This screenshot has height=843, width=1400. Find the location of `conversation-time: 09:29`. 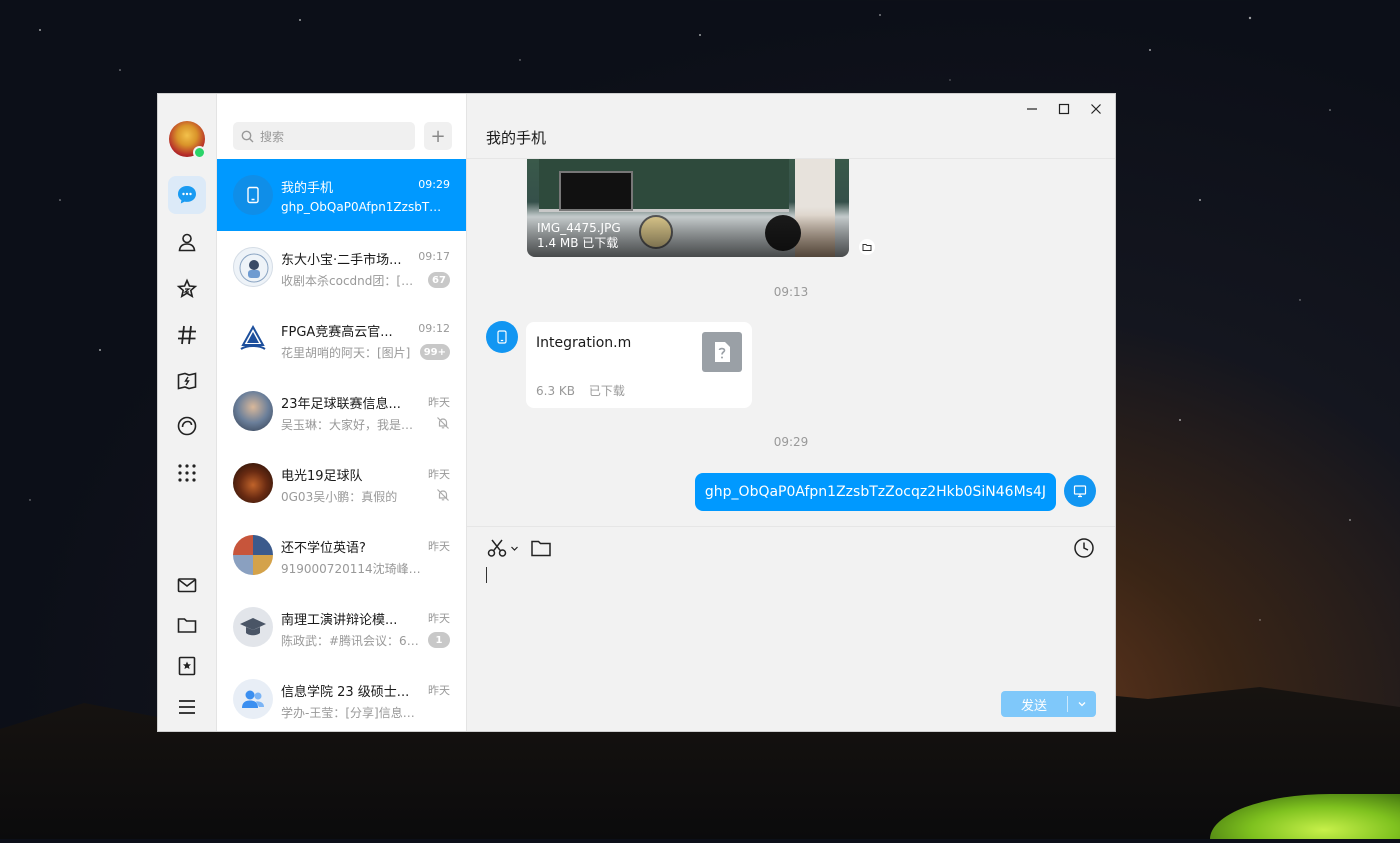

conversation-time: 09:29 is located at coordinates (434, 184).